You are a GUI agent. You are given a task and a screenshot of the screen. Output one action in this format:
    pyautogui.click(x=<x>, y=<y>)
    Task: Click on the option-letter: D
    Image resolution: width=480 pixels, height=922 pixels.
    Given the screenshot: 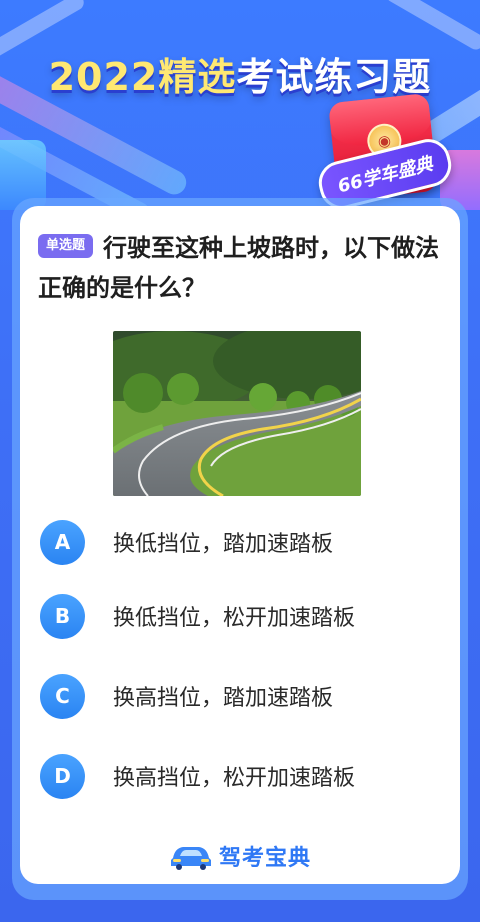 What is the action you would take?
    pyautogui.click(x=62, y=776)
    